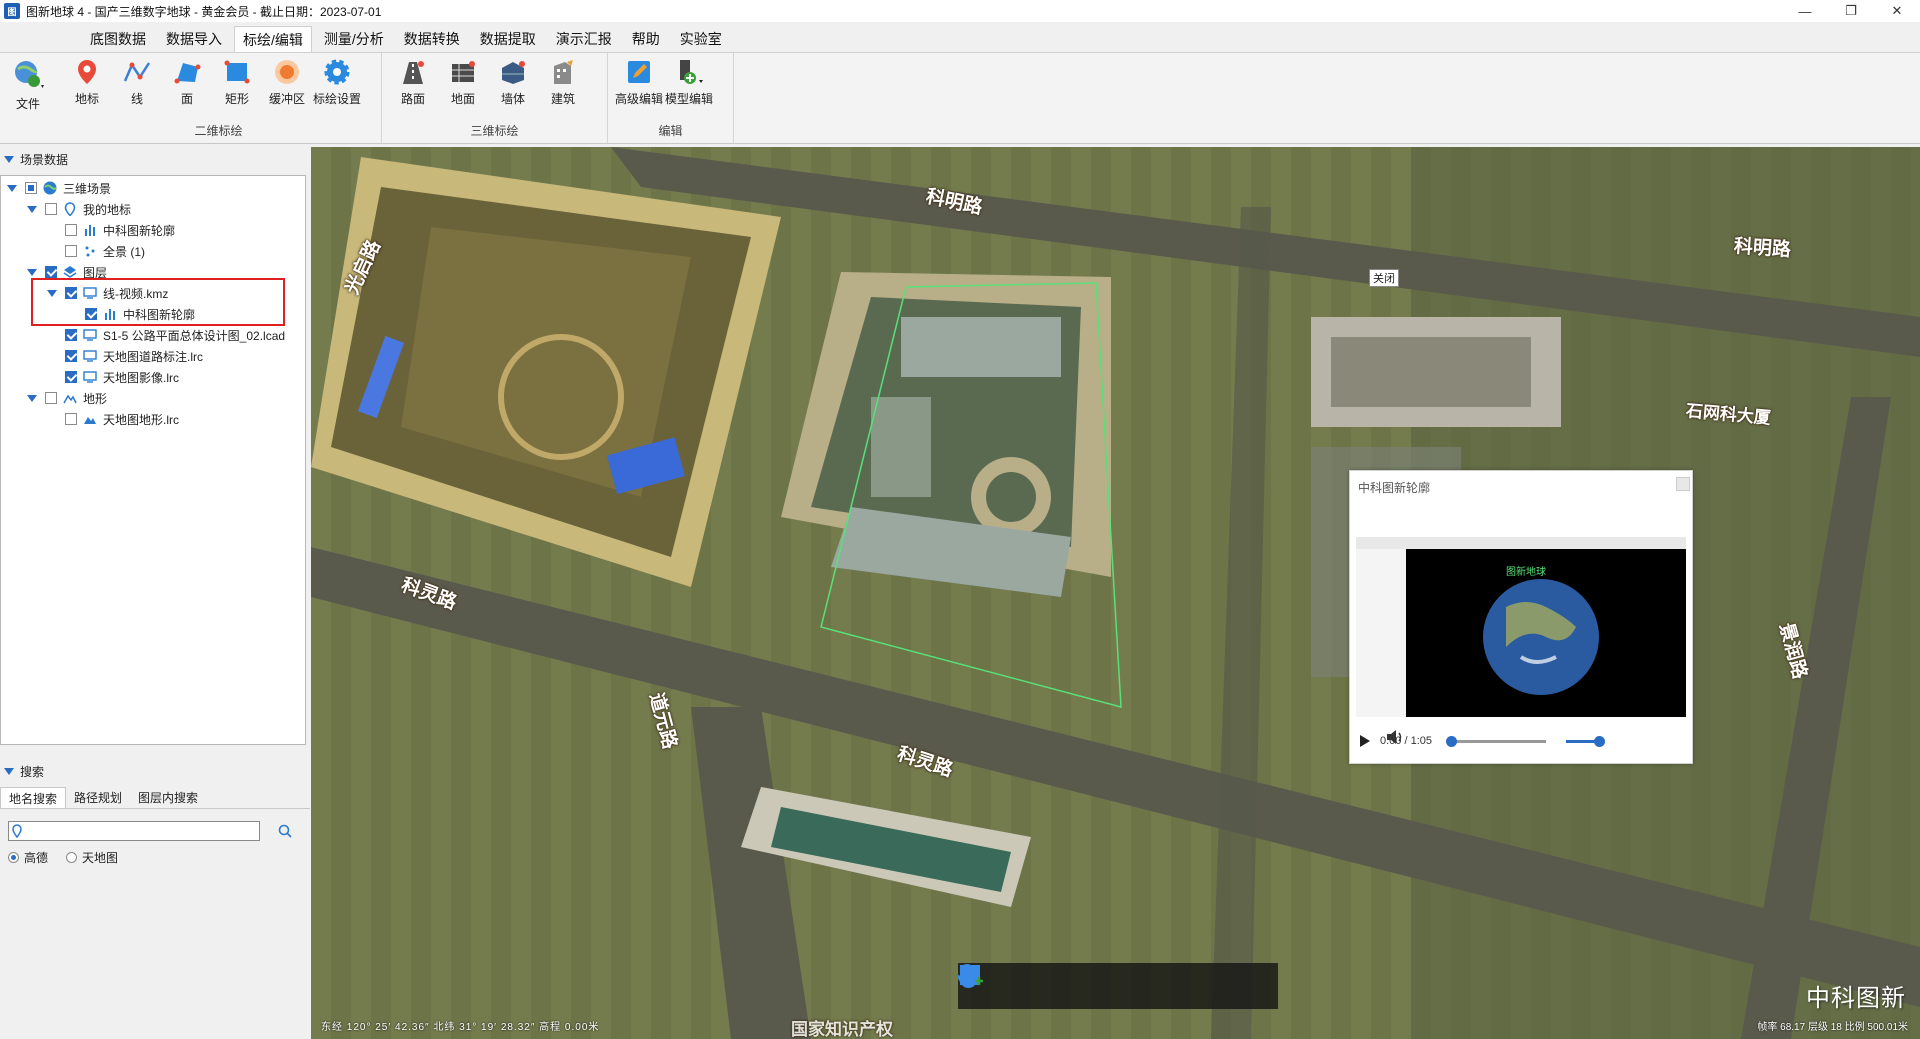  Describe the element at coordinates (137, 72) in the screenshot. I see `polyline-icon` at that location.